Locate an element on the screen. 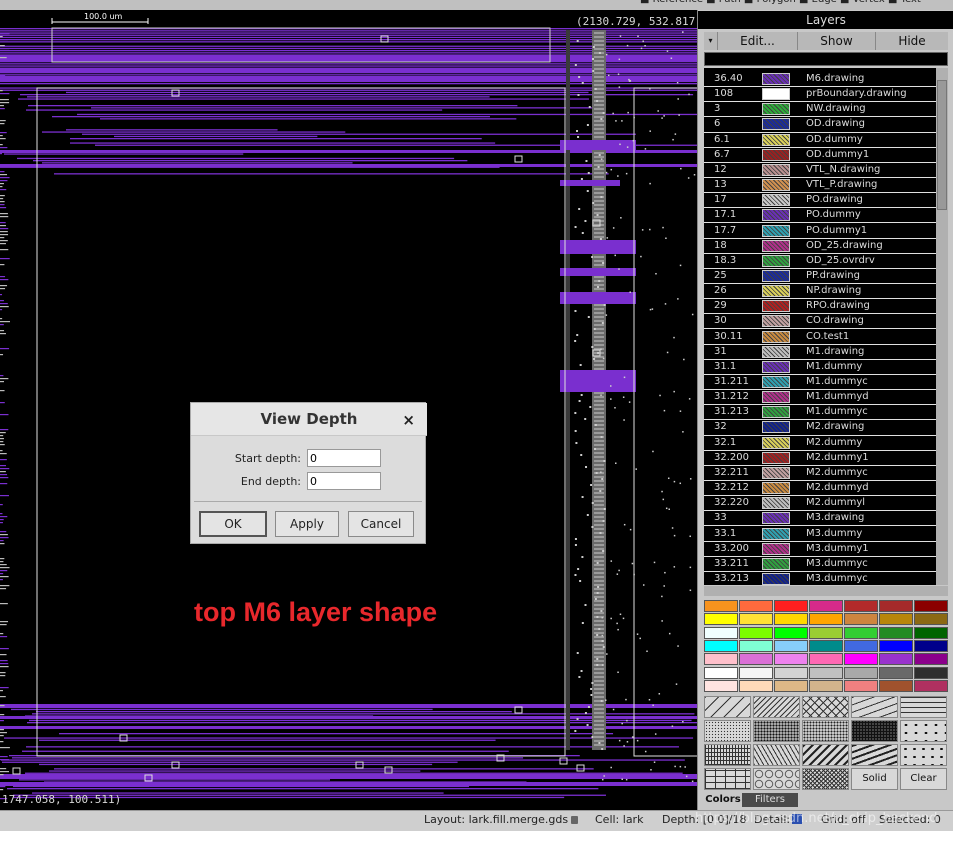  layer-row: 18 OD_25.drawing is located at coordinates (820, 246).